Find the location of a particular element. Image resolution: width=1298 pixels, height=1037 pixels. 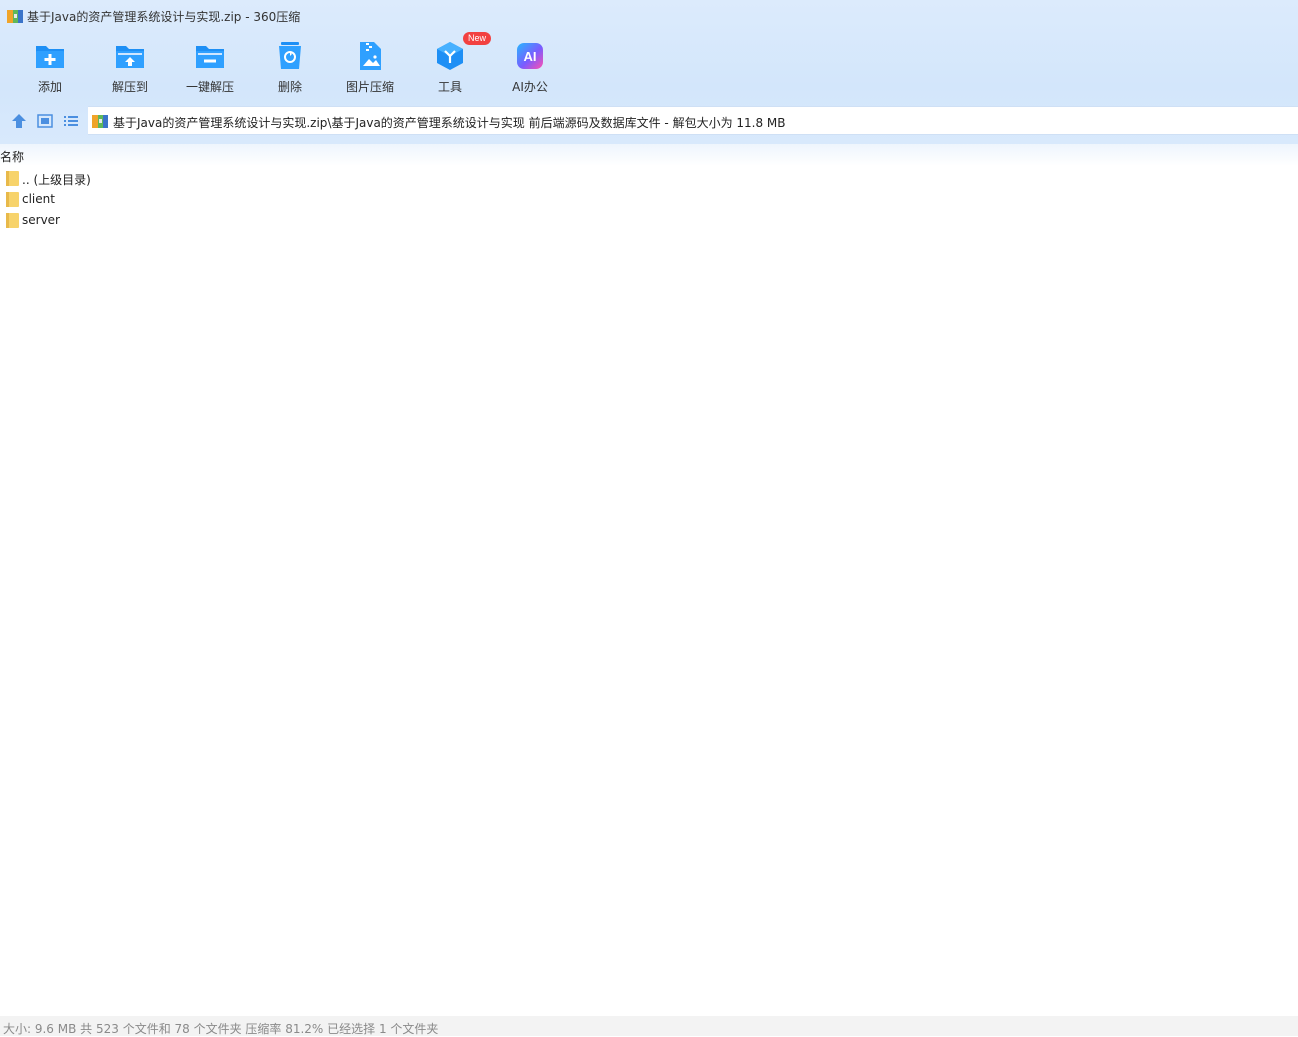

image-compress-button: 图片压缩 is located at coordinates (370, 68).